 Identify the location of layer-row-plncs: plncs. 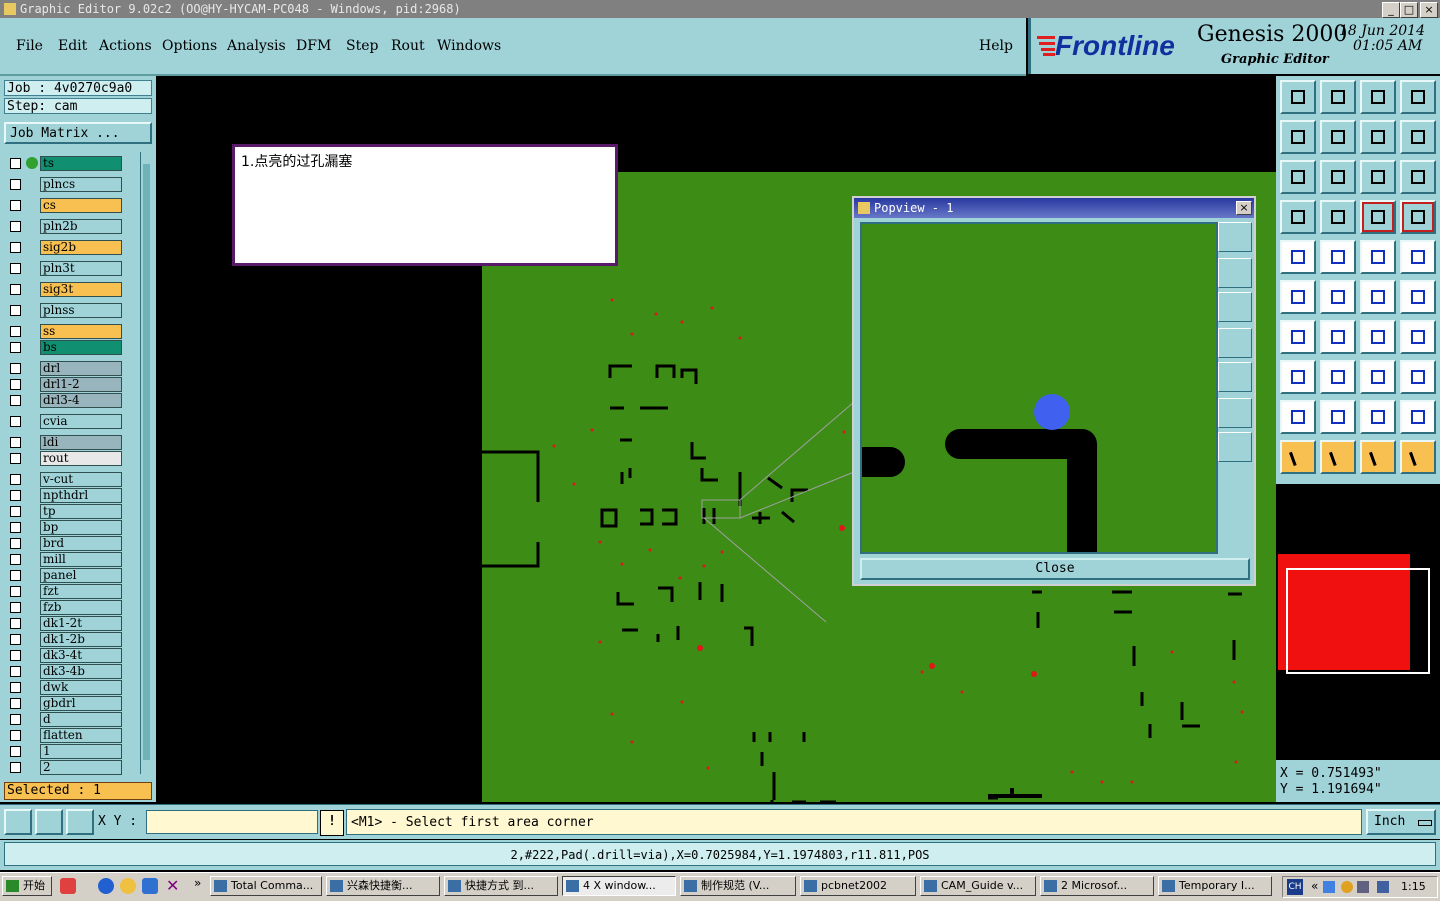
(66, 184).